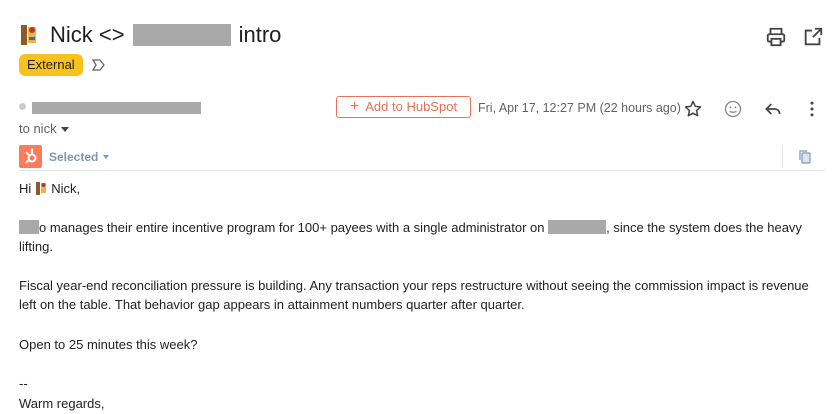 This screenshot has height=414, width=835. Describe the element at coordinates (41, 188) in the screenshot. I see `greeting-emoji-icon` at that location.